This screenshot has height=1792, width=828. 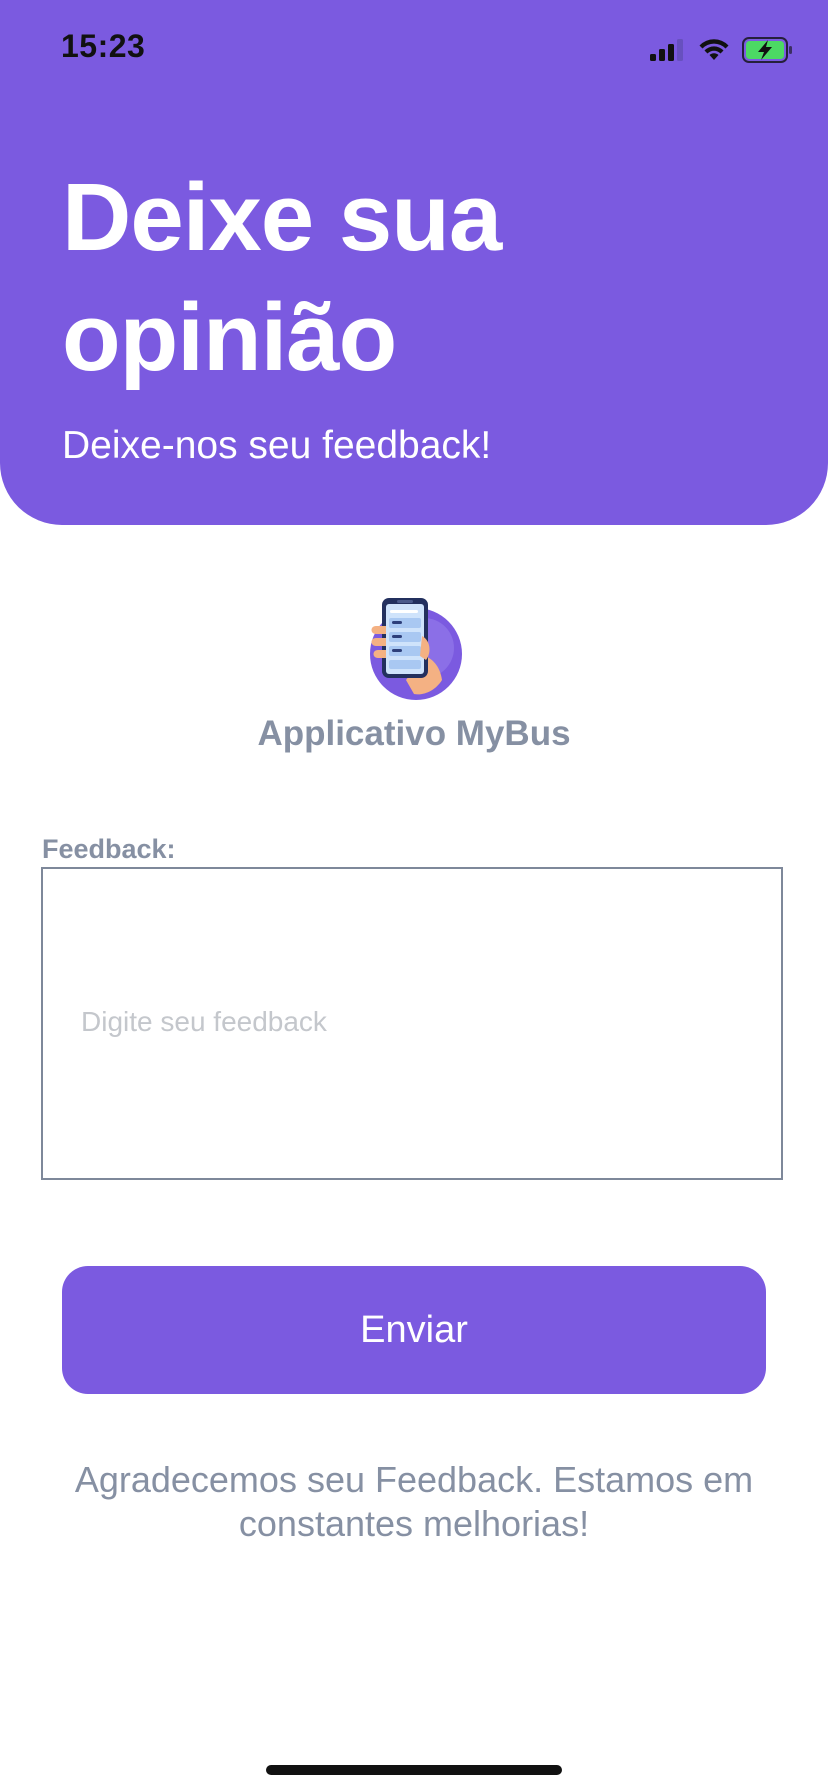 What do you see at coordinates (414, 1770) in the screenshot?
I see `home-indicator` at bounding box center [414, 1770].